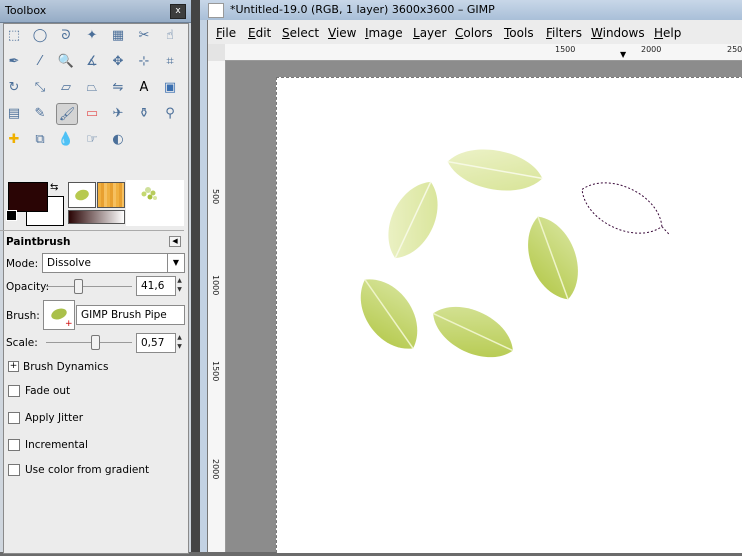 The width and height of the screenshot is (742, 556). Describe the element at coordinates (170, 87) in the screenshot. I see `bucket-fill-icon: ▣` at that location.